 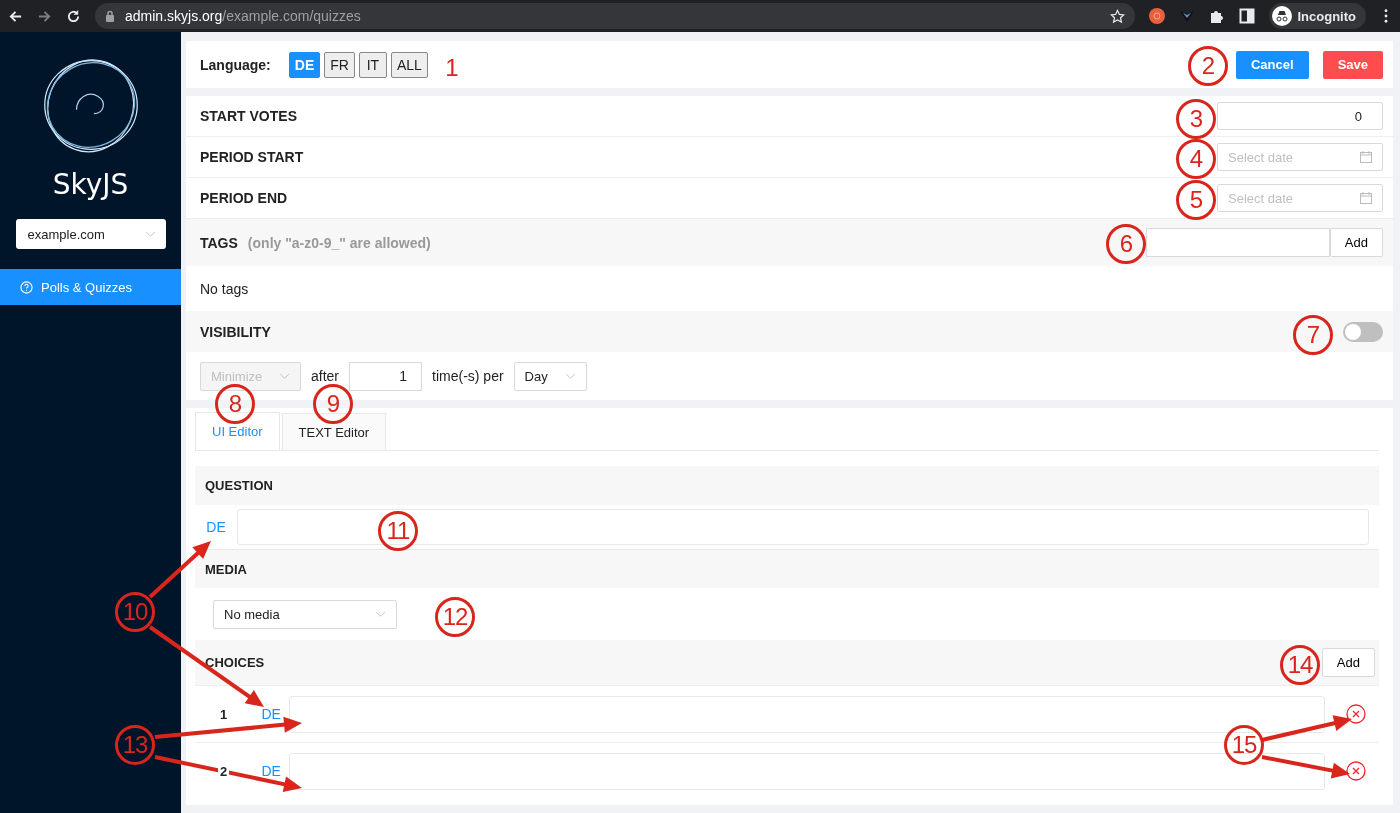 I want to click on section-title: MEDIA, so click(x=226, y=569).